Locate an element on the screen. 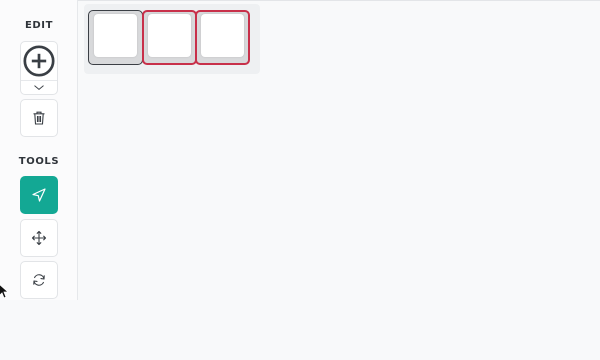  edit-section-label: EDIT is located at coordinates (39, 25).